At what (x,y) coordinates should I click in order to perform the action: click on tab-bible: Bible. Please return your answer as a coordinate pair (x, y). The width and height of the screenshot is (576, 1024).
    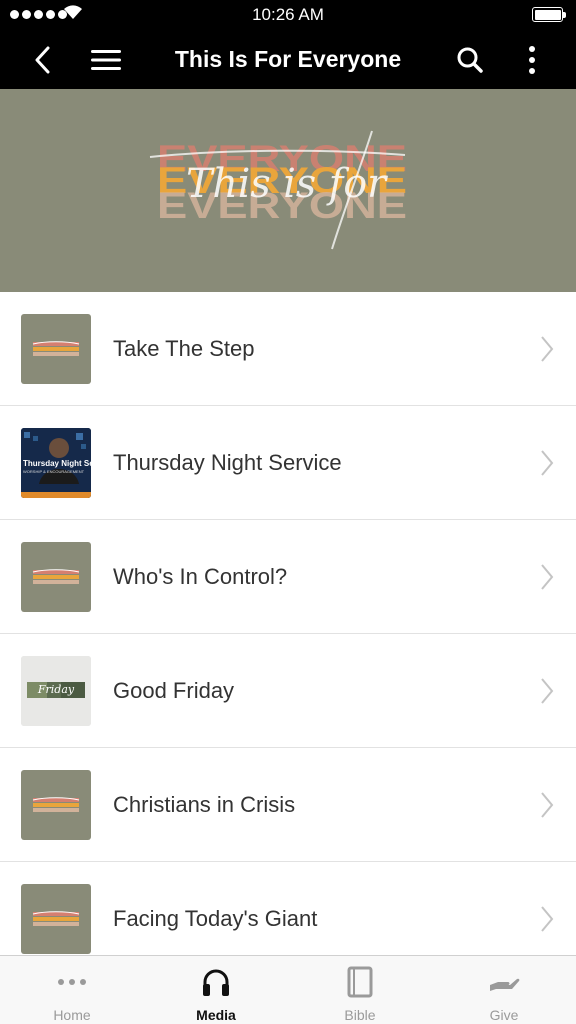
    Looking at the image, I should click on (360, 990).